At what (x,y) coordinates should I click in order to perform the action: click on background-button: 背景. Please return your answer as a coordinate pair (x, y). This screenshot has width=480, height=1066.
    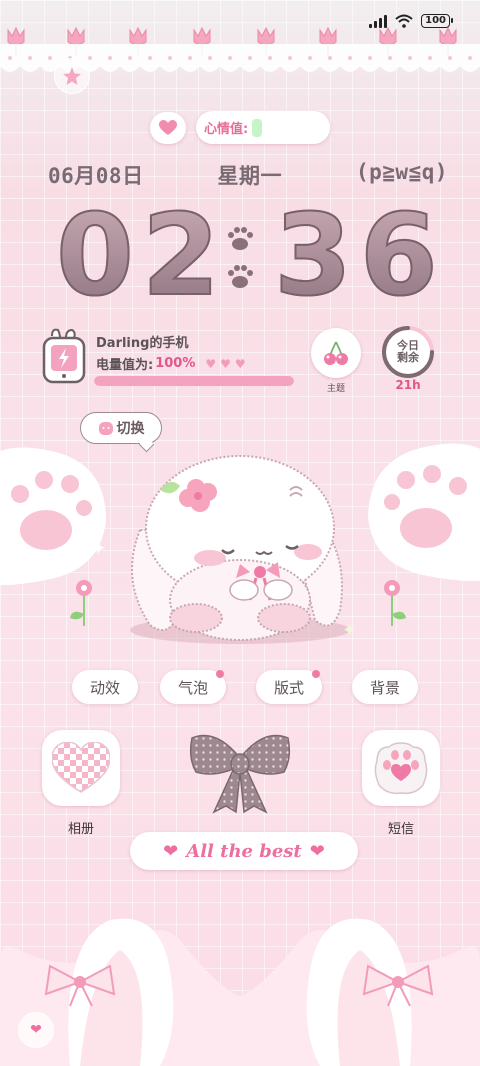
    Looking at the image, I should click on (385, 687).